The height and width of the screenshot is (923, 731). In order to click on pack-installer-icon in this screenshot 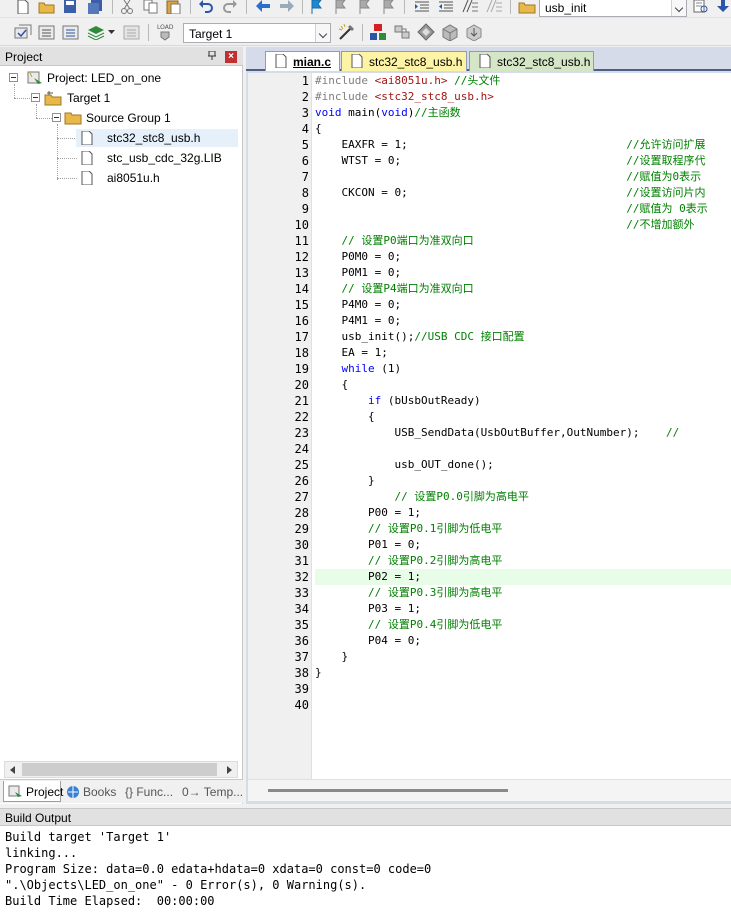, I will do `click(474, 32)`.